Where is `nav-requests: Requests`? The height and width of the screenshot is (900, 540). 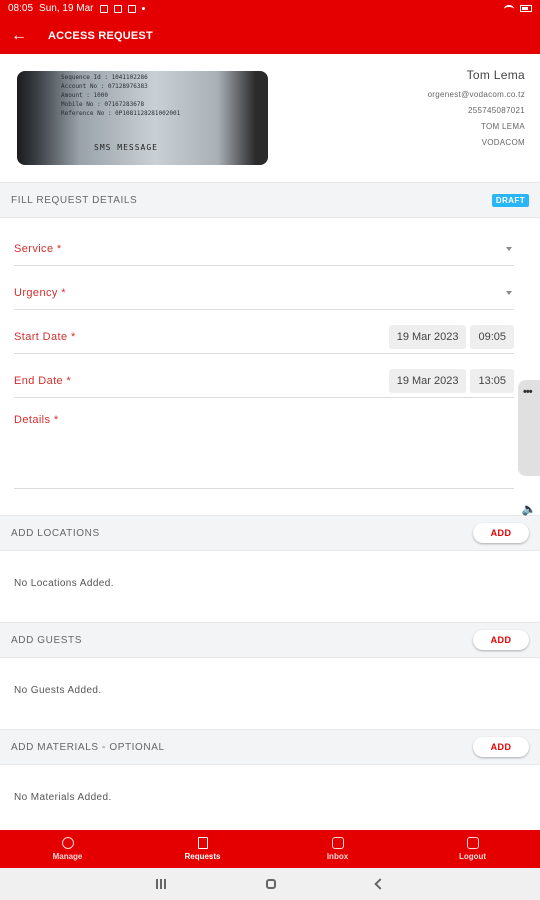 nav-requests: Requests is located at coordinates (202, 849).